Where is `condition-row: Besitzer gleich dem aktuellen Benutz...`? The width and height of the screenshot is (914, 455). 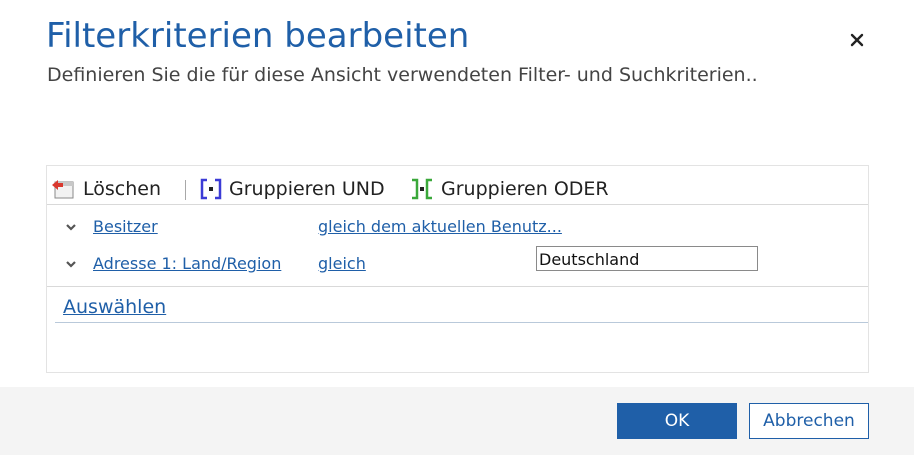 condition-row: Besitzer gleich dem aktuellen Benutz... is located at coordinates (457, 227).